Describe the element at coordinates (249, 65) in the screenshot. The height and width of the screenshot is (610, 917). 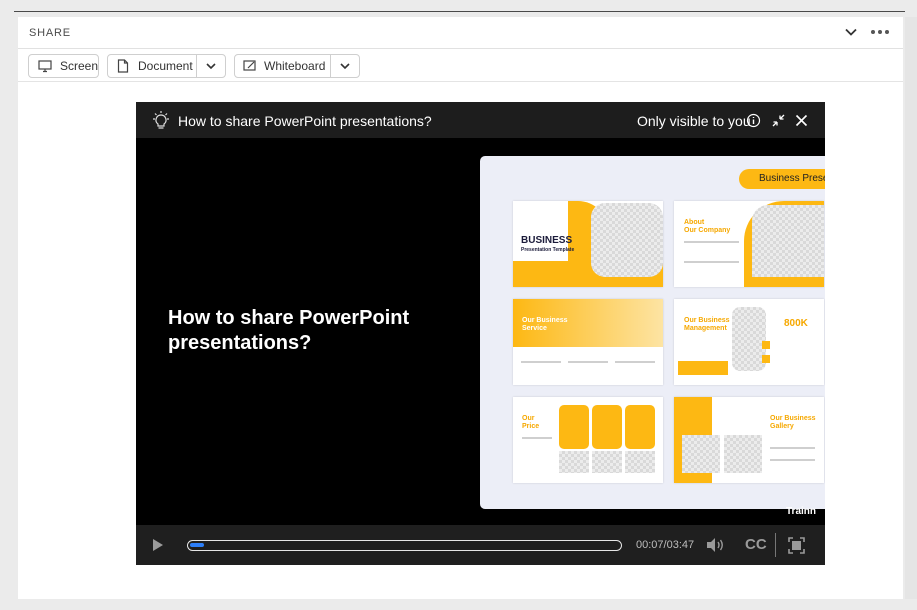
I see `whiteboard-icon` at that location.